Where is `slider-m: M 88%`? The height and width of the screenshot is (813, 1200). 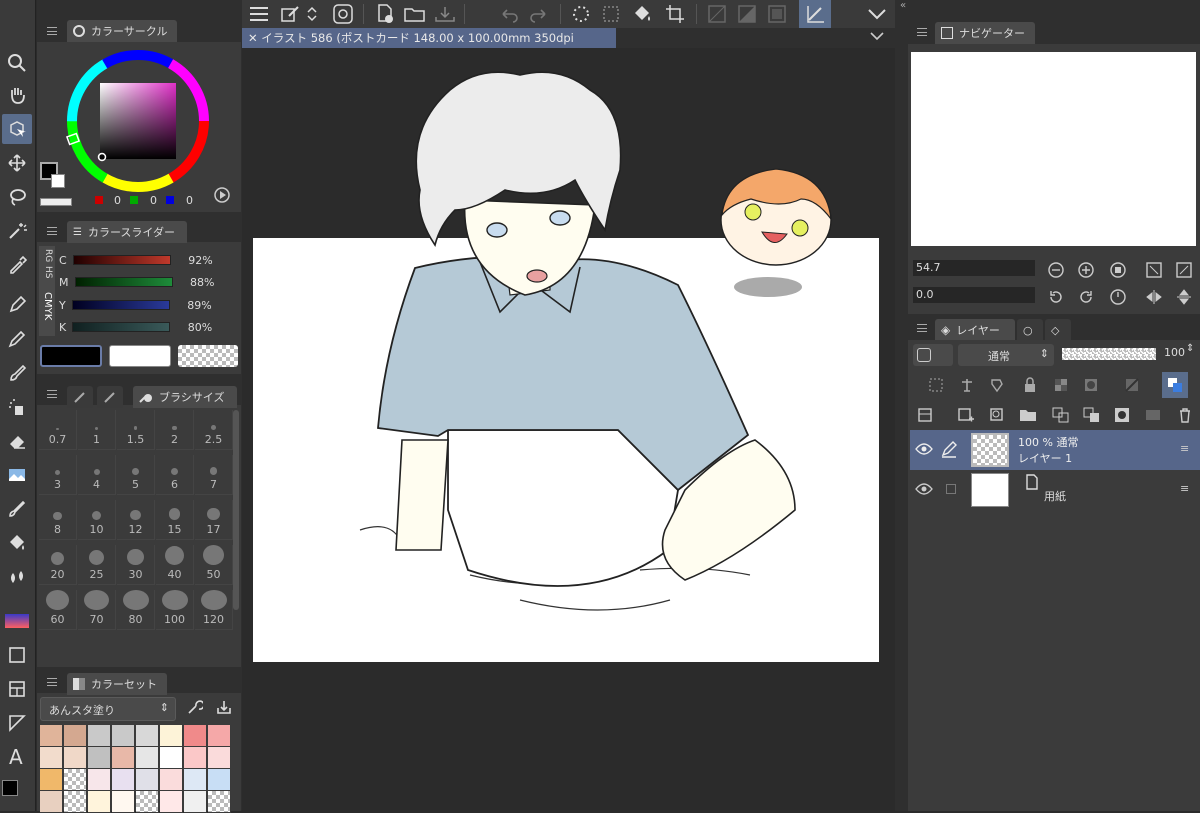 slider-m: M 88% is located at coordinates (137, 282).